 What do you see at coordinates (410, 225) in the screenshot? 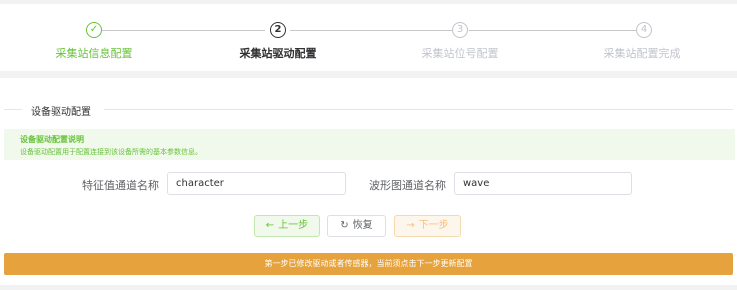
I see `arrow-right-icon: →` at bounding box center [410, 225].